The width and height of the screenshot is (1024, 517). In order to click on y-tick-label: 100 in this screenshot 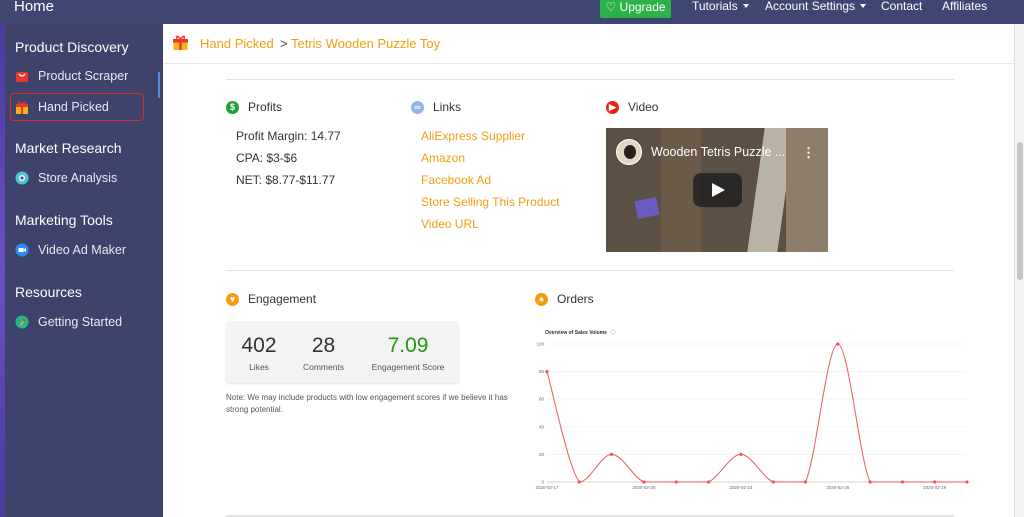, I will do `click(540, 344)`.